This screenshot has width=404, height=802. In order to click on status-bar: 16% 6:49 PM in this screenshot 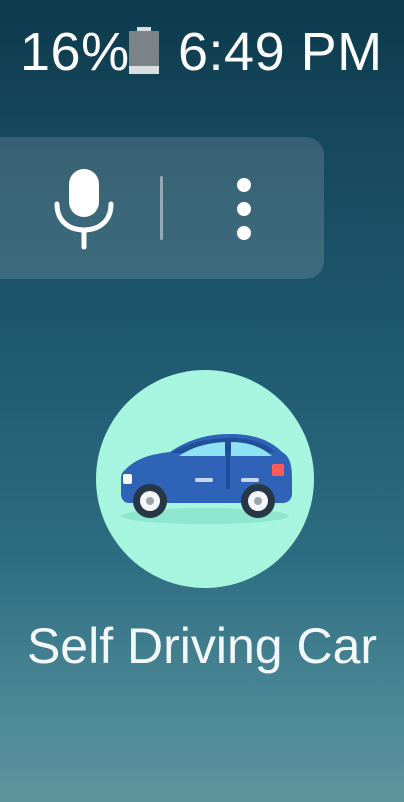, I will do `click(202, 52)`.